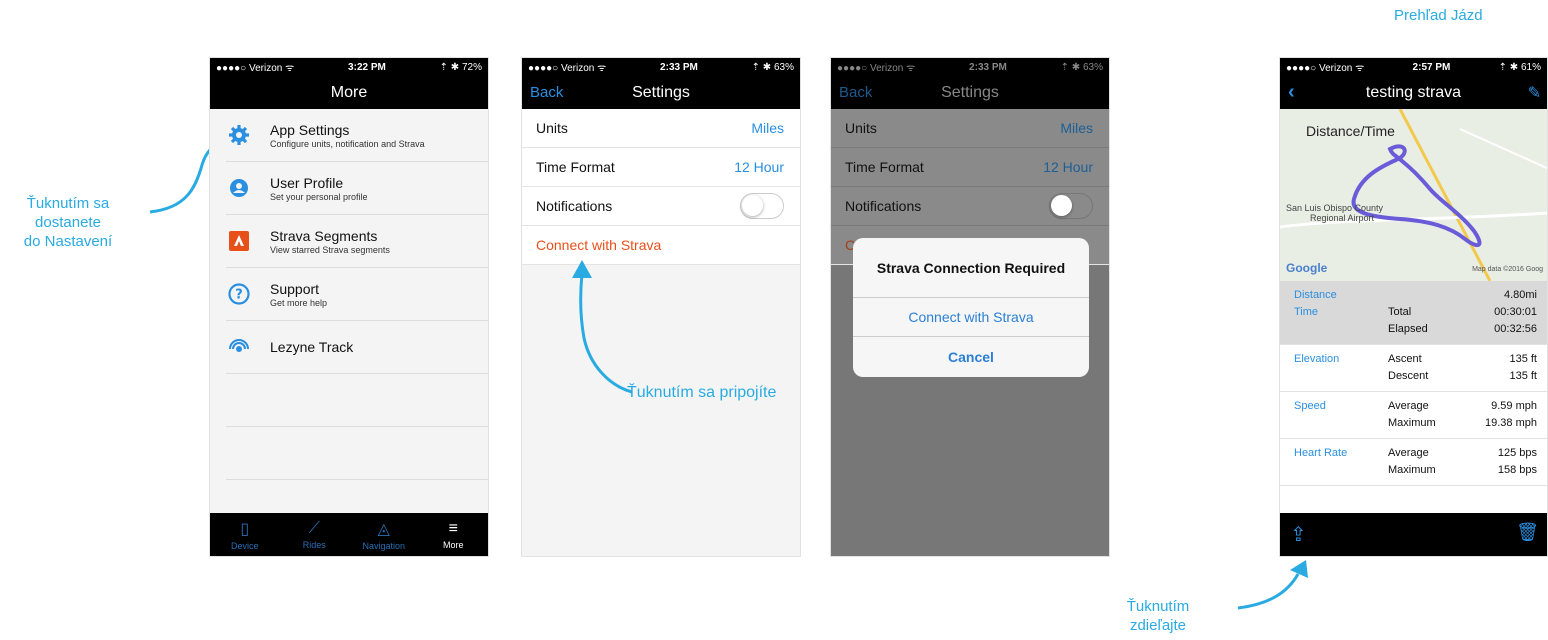  I want to click on annotation-line: zdieľajte, so click(1158, 625).